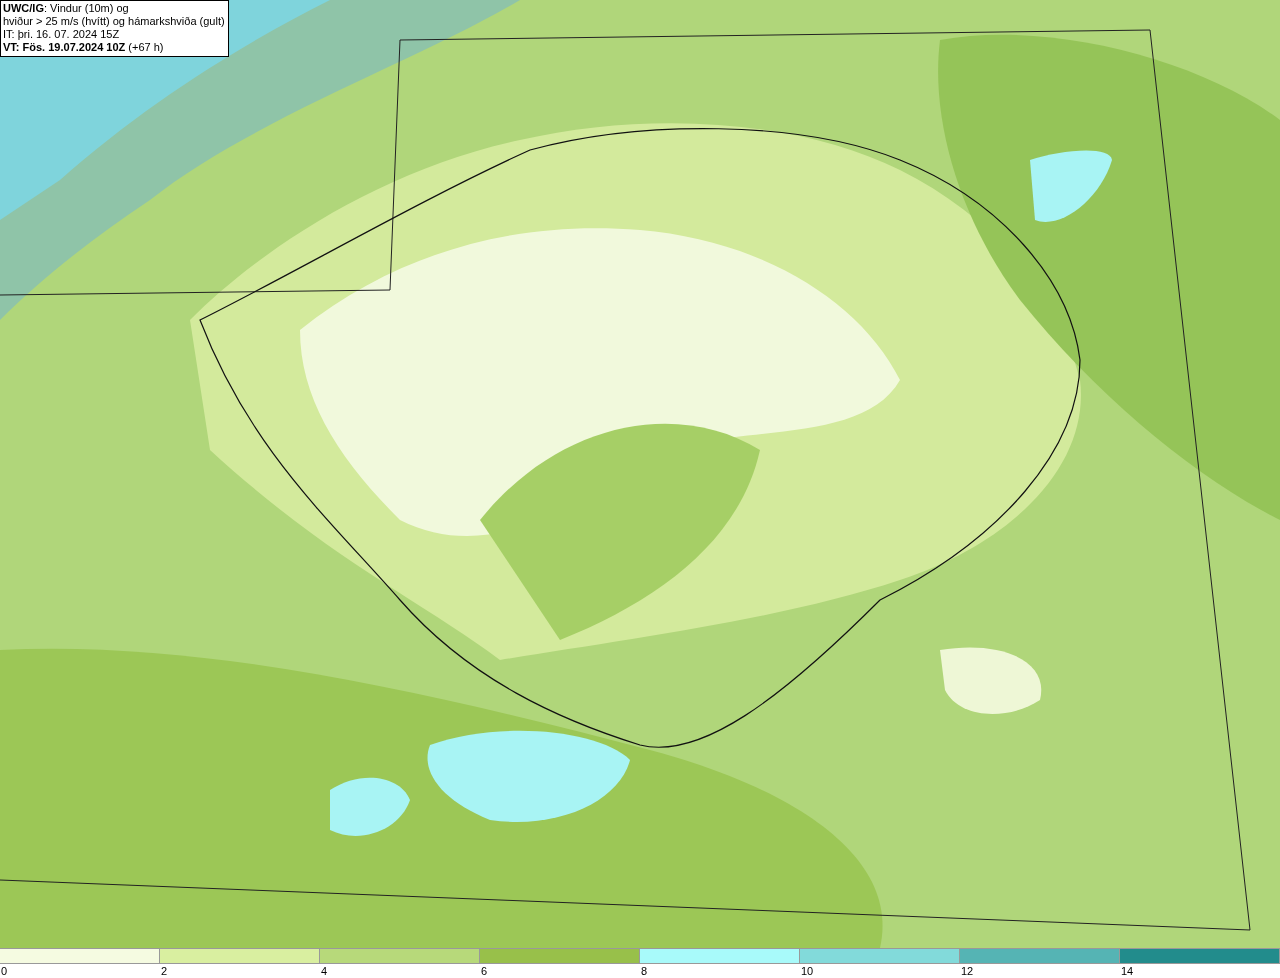 The height and width of the screenshot is (978, 1280). Describe the element at coordinates (1127, 971) in the screenshot. I see `scale-label: 14` at that location.